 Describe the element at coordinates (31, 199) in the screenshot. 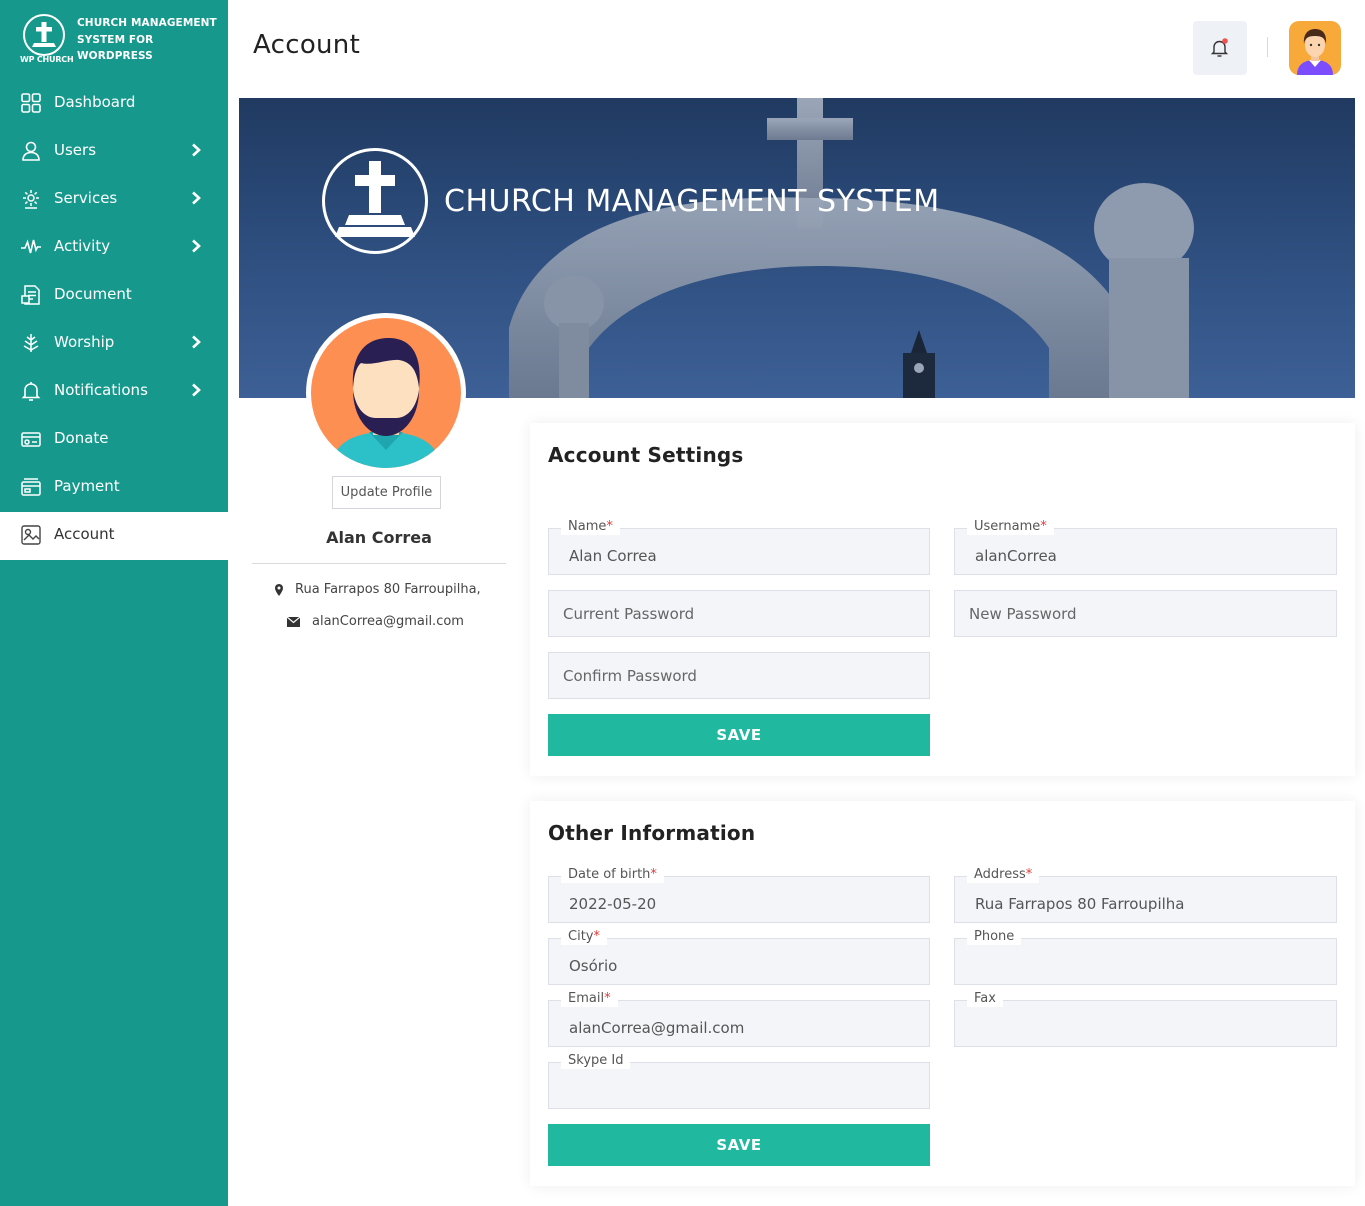

I see `services-icon` at that location.